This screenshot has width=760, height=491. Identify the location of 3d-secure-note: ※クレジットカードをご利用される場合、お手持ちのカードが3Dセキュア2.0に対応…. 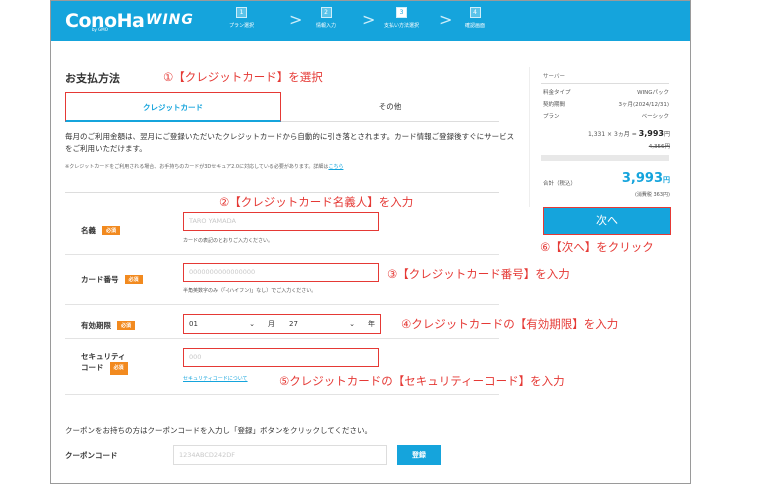
(204, 166).